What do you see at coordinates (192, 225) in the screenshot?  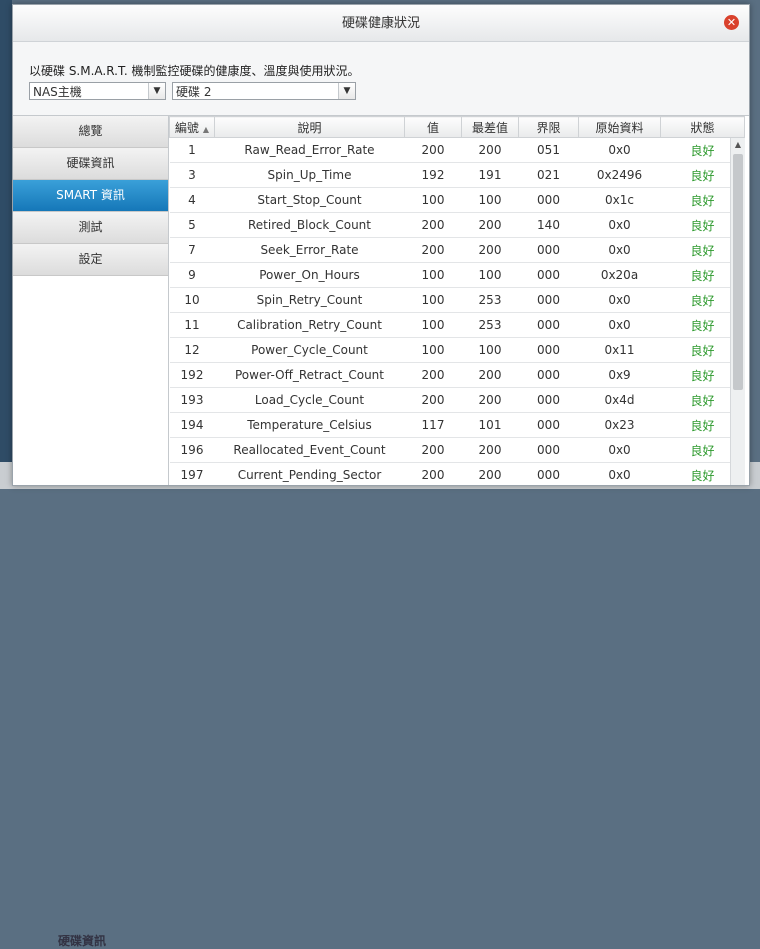 I see `cell-id: 5` at bounding box center [192, 225].